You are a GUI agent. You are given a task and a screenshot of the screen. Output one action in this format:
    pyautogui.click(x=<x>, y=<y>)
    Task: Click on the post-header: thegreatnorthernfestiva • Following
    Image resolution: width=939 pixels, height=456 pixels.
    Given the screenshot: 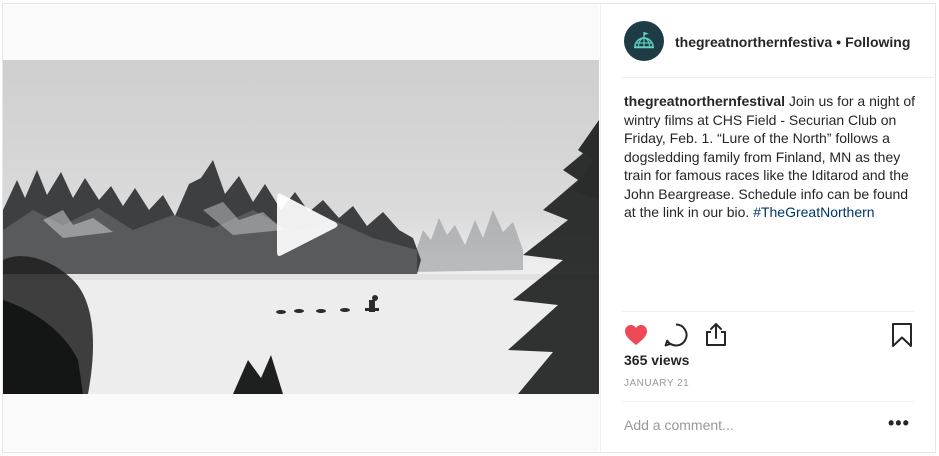 What is the action you would take?
    pyautogui.click(x=778, y=41)
    